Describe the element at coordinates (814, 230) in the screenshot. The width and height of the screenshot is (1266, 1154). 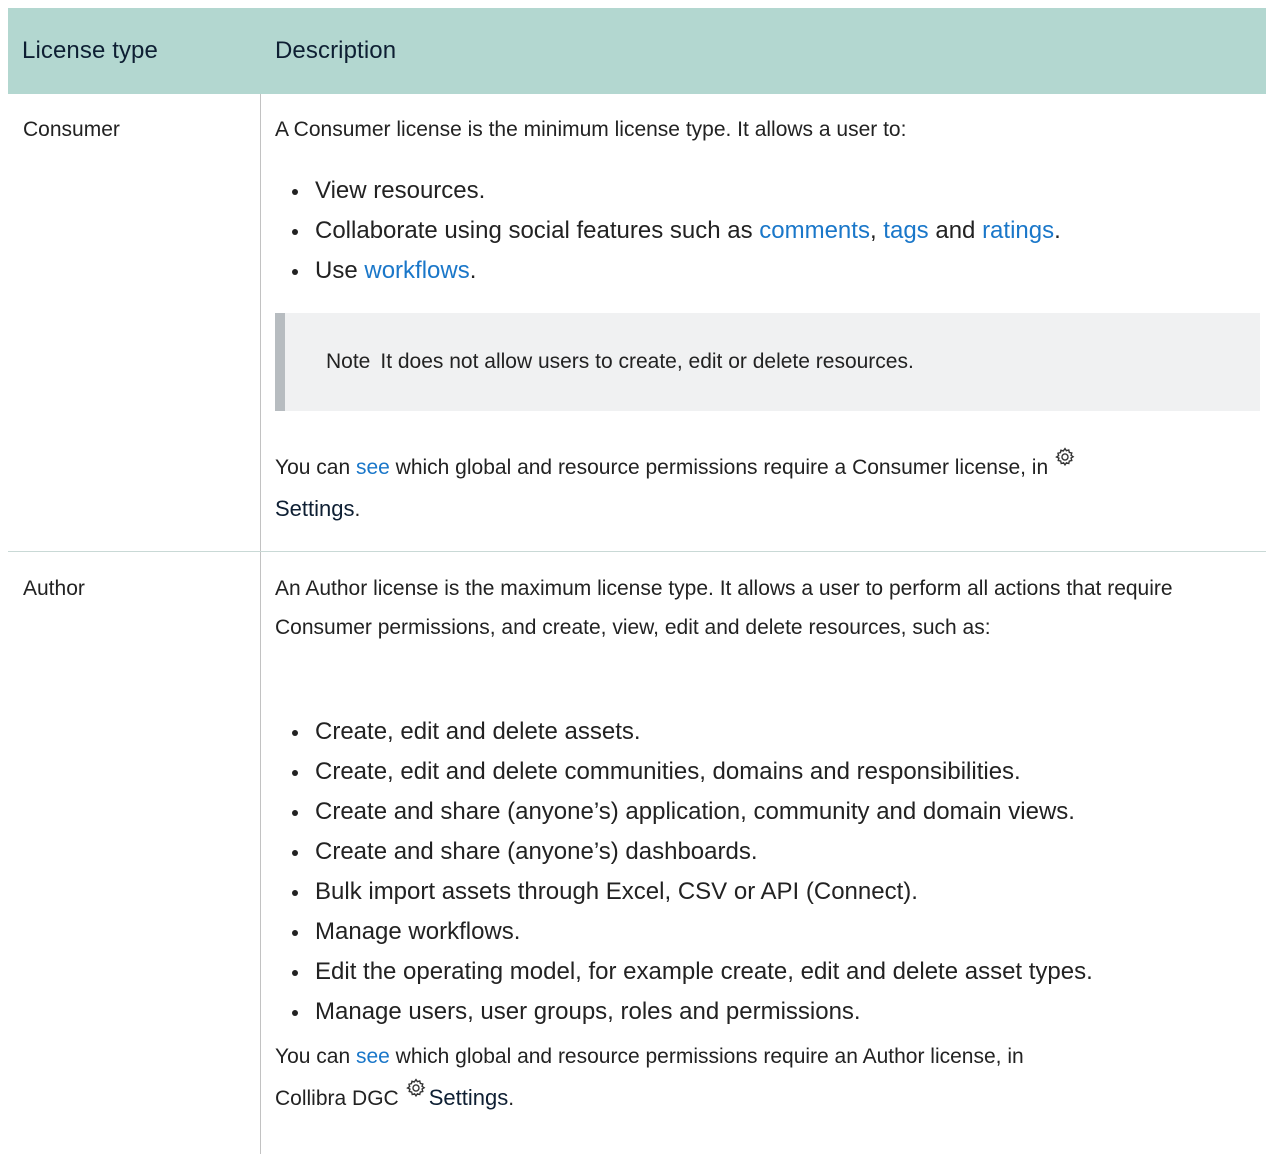
I see `comments-link: comments` at that location.